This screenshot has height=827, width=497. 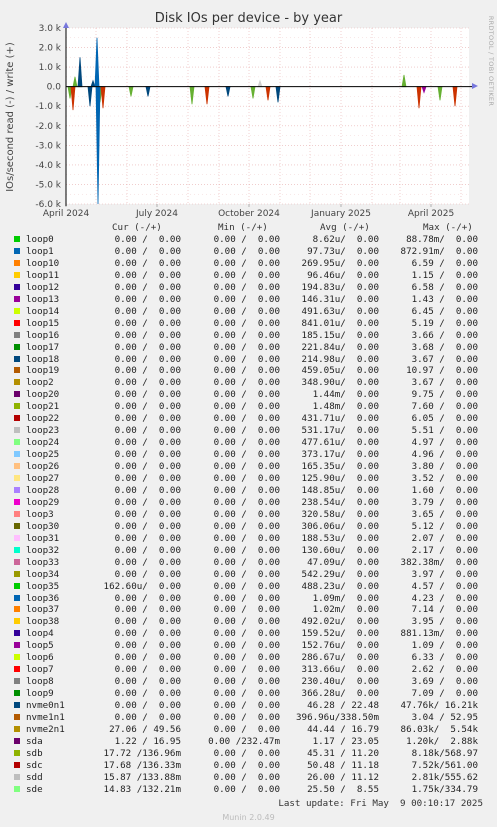 I want to click on legend-min: 0.00 /232.47m, so click(x=244, y=741).